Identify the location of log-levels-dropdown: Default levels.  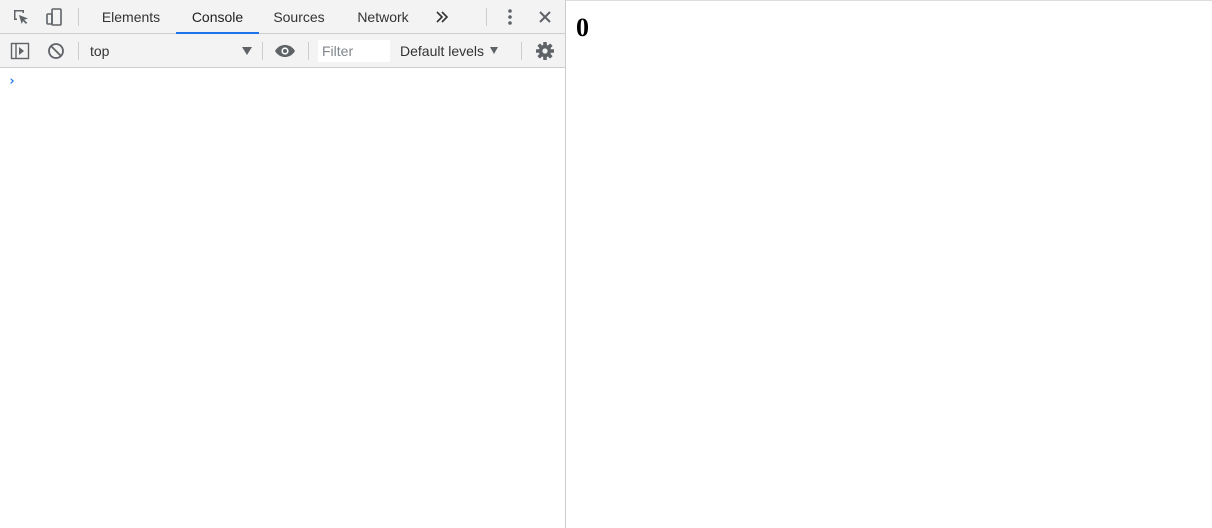
(449, 51).